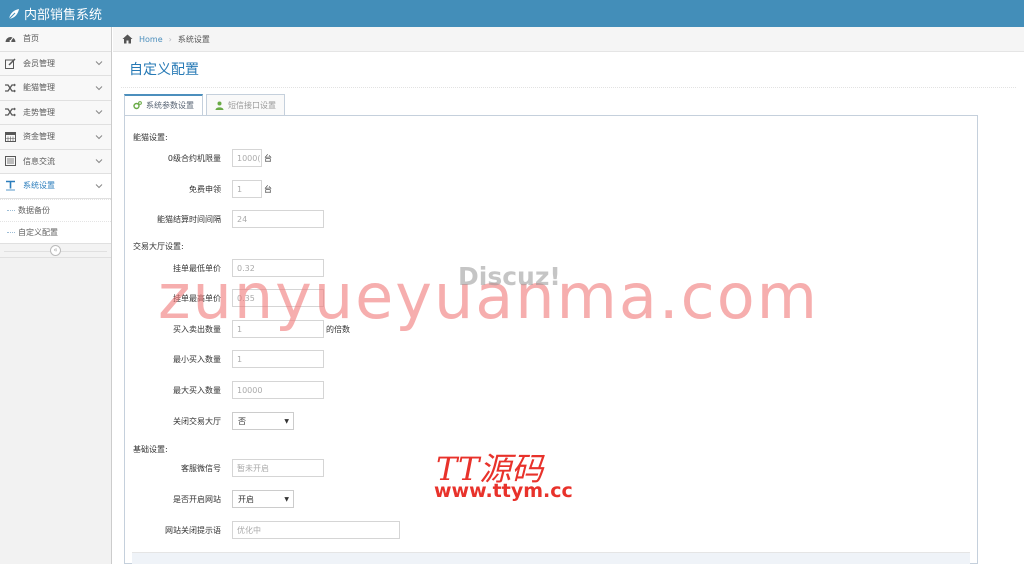 The image size is (1024, 564). I want to click on breadcrumb-home-link: Home, so click(151, 39).